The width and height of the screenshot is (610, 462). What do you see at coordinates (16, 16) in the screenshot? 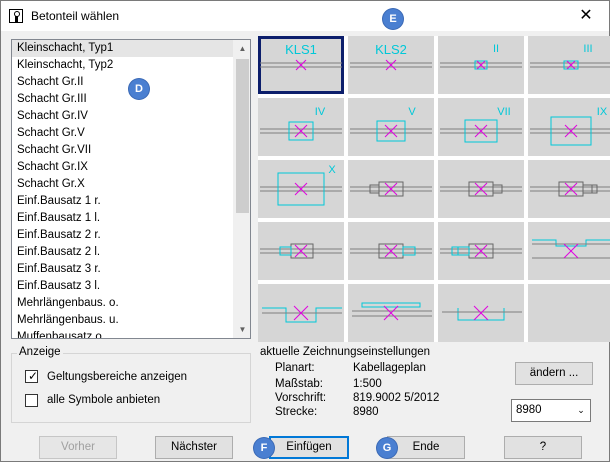
I see `app-icon` at bounding box center [16, 16].